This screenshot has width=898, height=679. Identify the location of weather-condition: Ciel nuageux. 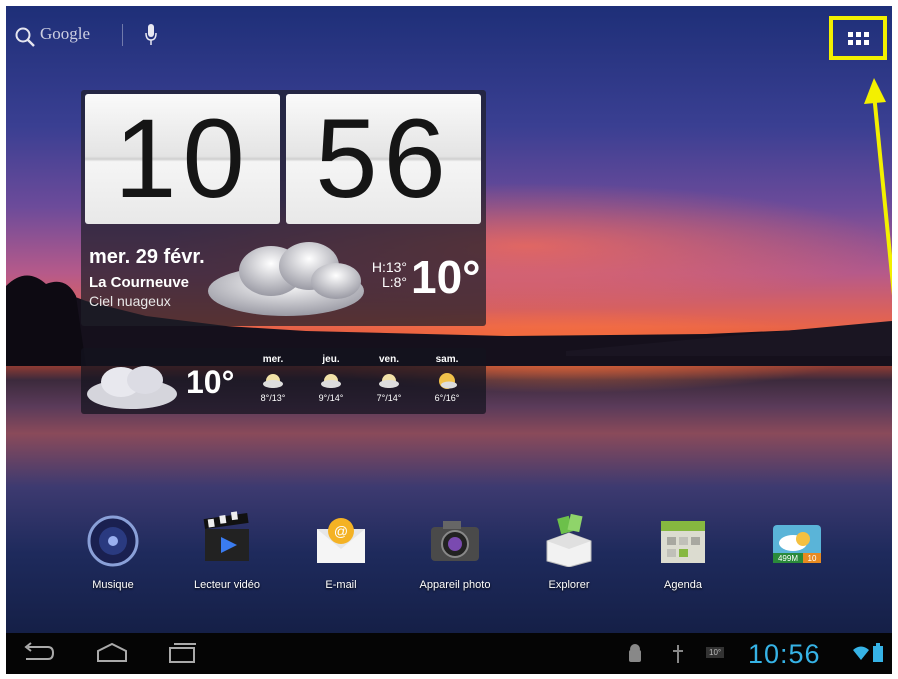
(130, 301).